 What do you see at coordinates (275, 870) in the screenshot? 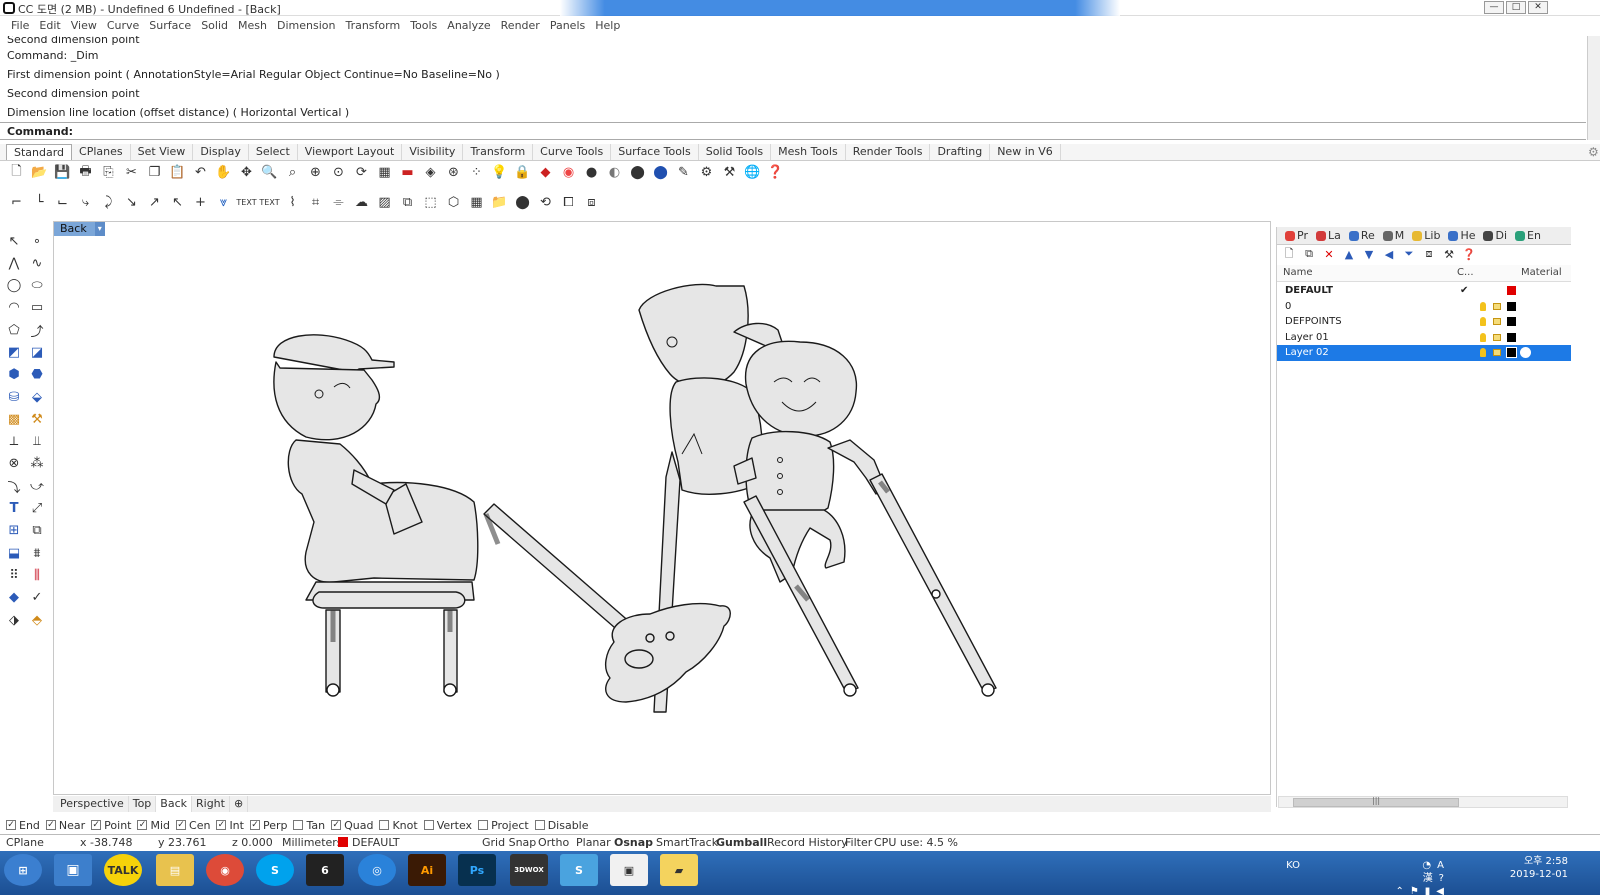
I see `skype-icon: S` at bounding box center [275, 870].